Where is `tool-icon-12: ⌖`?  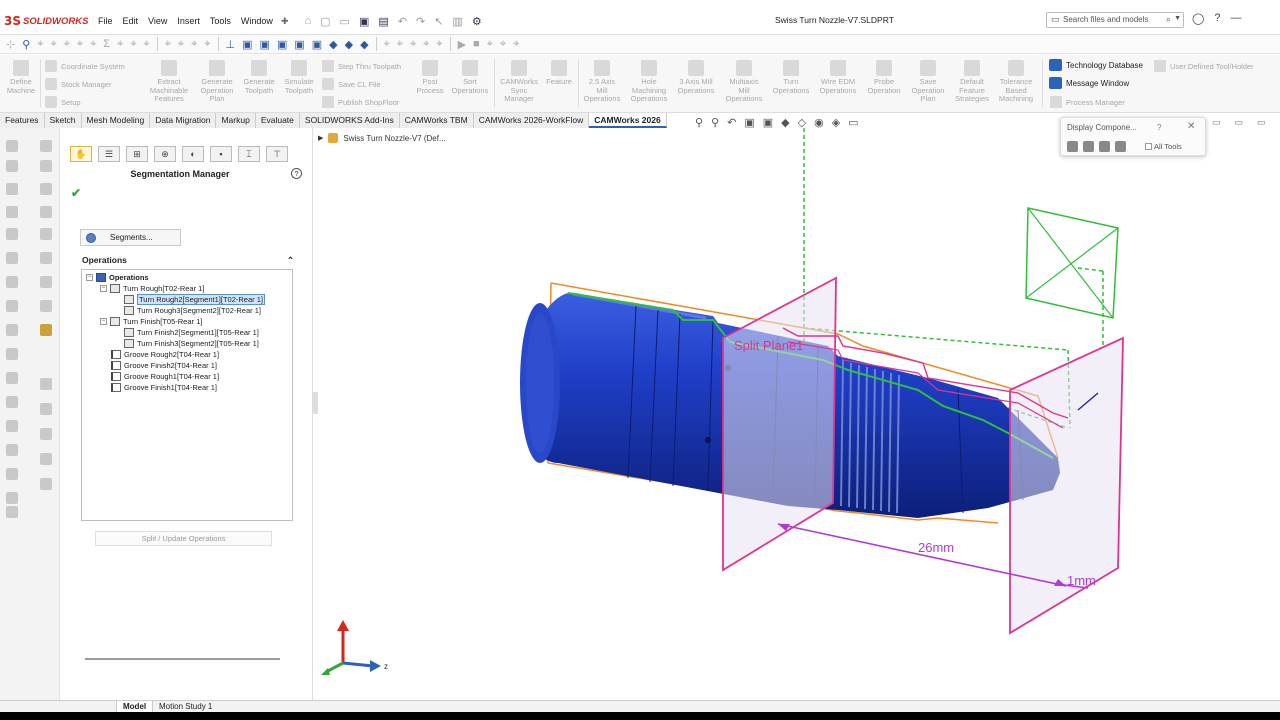
tool-icon-12: ⌖ is located at coordinates (168, 44).